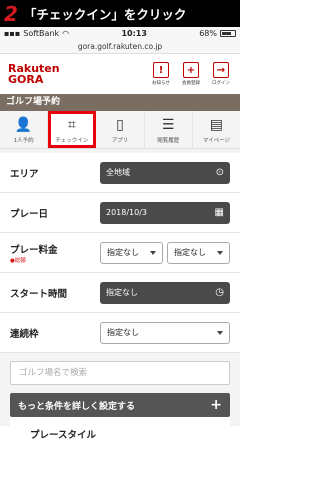 This screenshot has height=480, width=320. What do you see at coordinates (165, 212) in the screenshot?
I see `play-date-picker: 2018/10/3 ▦` at bounding box center [165, 212].